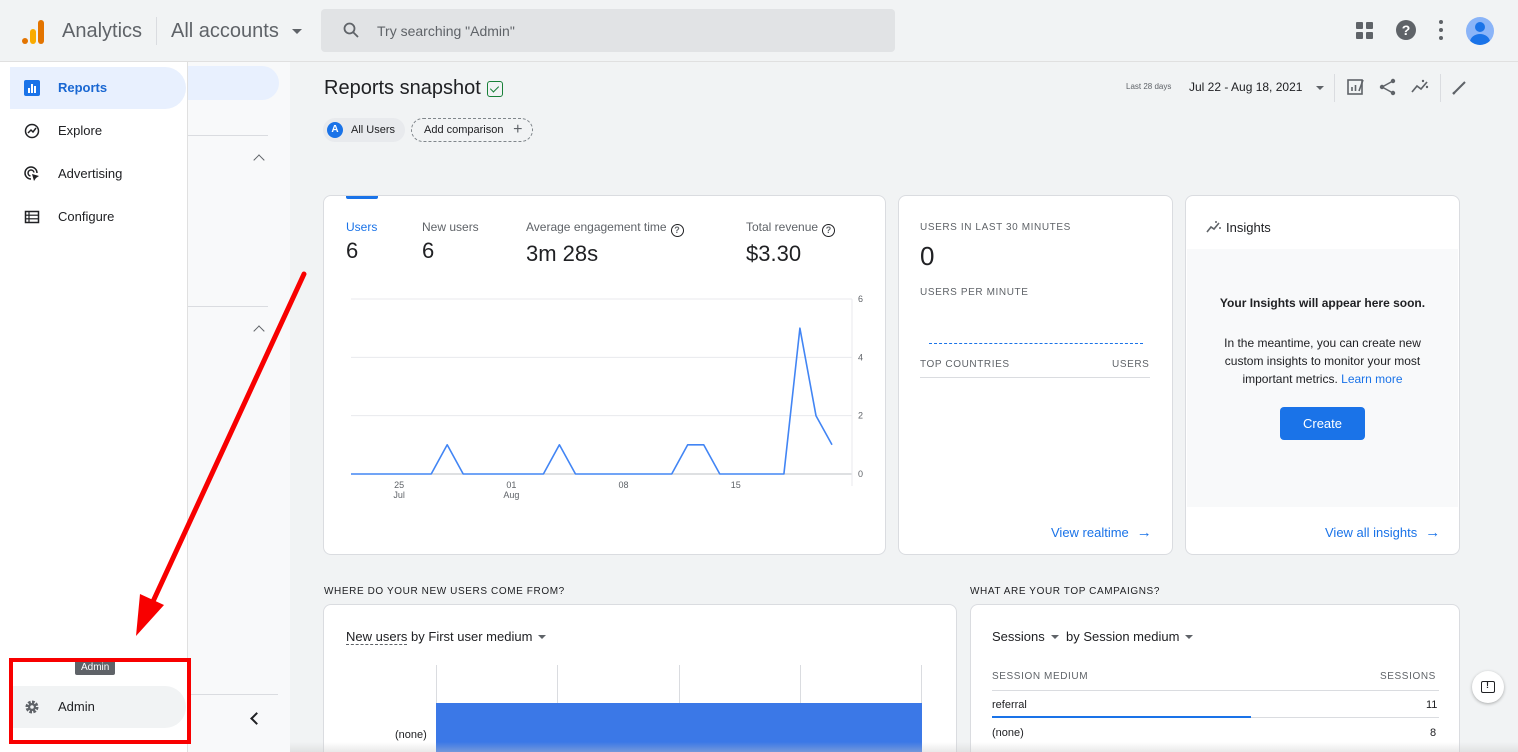 Image resolution: width=1518 pixels, height=752 pixels. Describe the element at coordinates (1245, 87) in the screenshot. I see `date-range-picker: Jul 22 - Aug 18, 2021` at that location.